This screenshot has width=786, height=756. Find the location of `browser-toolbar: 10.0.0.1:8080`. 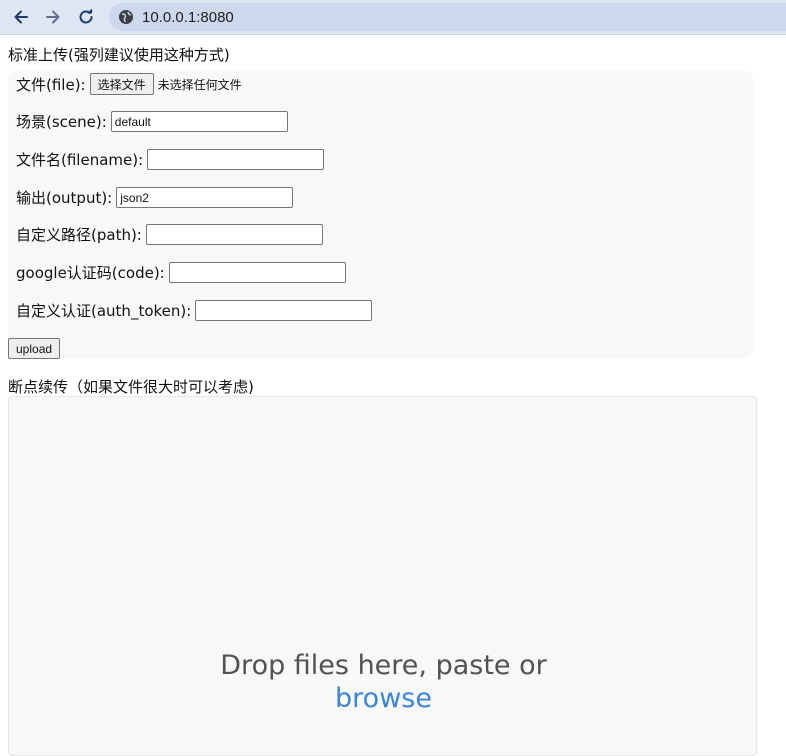

browser-toolbar: 10.0.0.1:8080 is located at coordinates (393, 17).